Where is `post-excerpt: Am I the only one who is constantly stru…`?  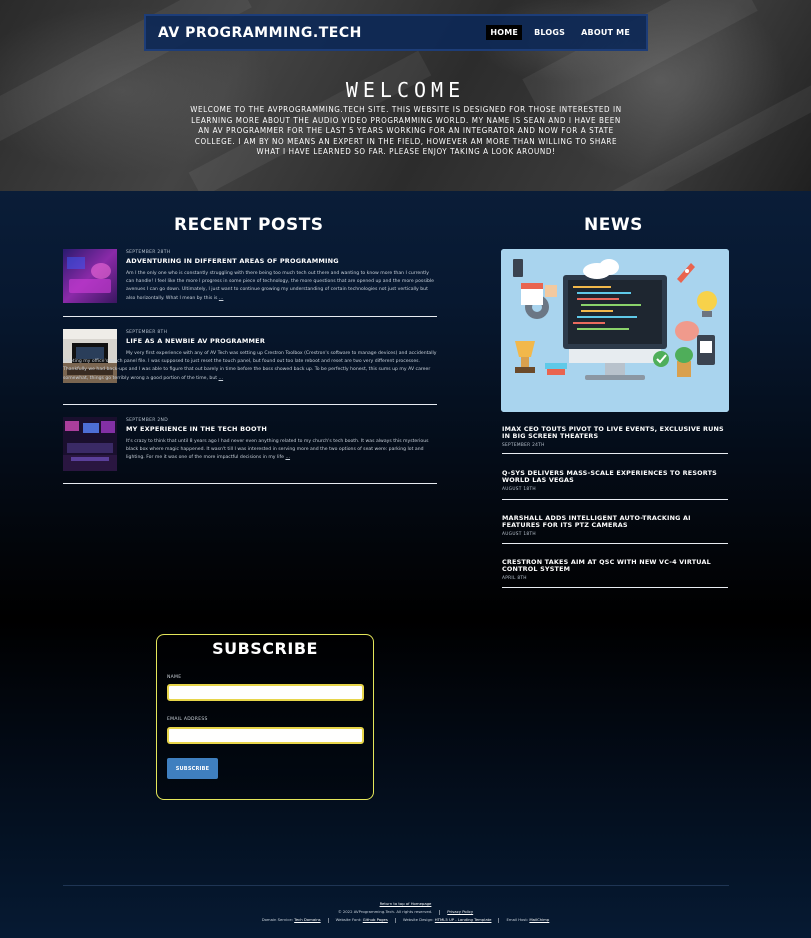 post-excerpt: Am I the only one who is constantly stru… is located at coordinates (280, 286).